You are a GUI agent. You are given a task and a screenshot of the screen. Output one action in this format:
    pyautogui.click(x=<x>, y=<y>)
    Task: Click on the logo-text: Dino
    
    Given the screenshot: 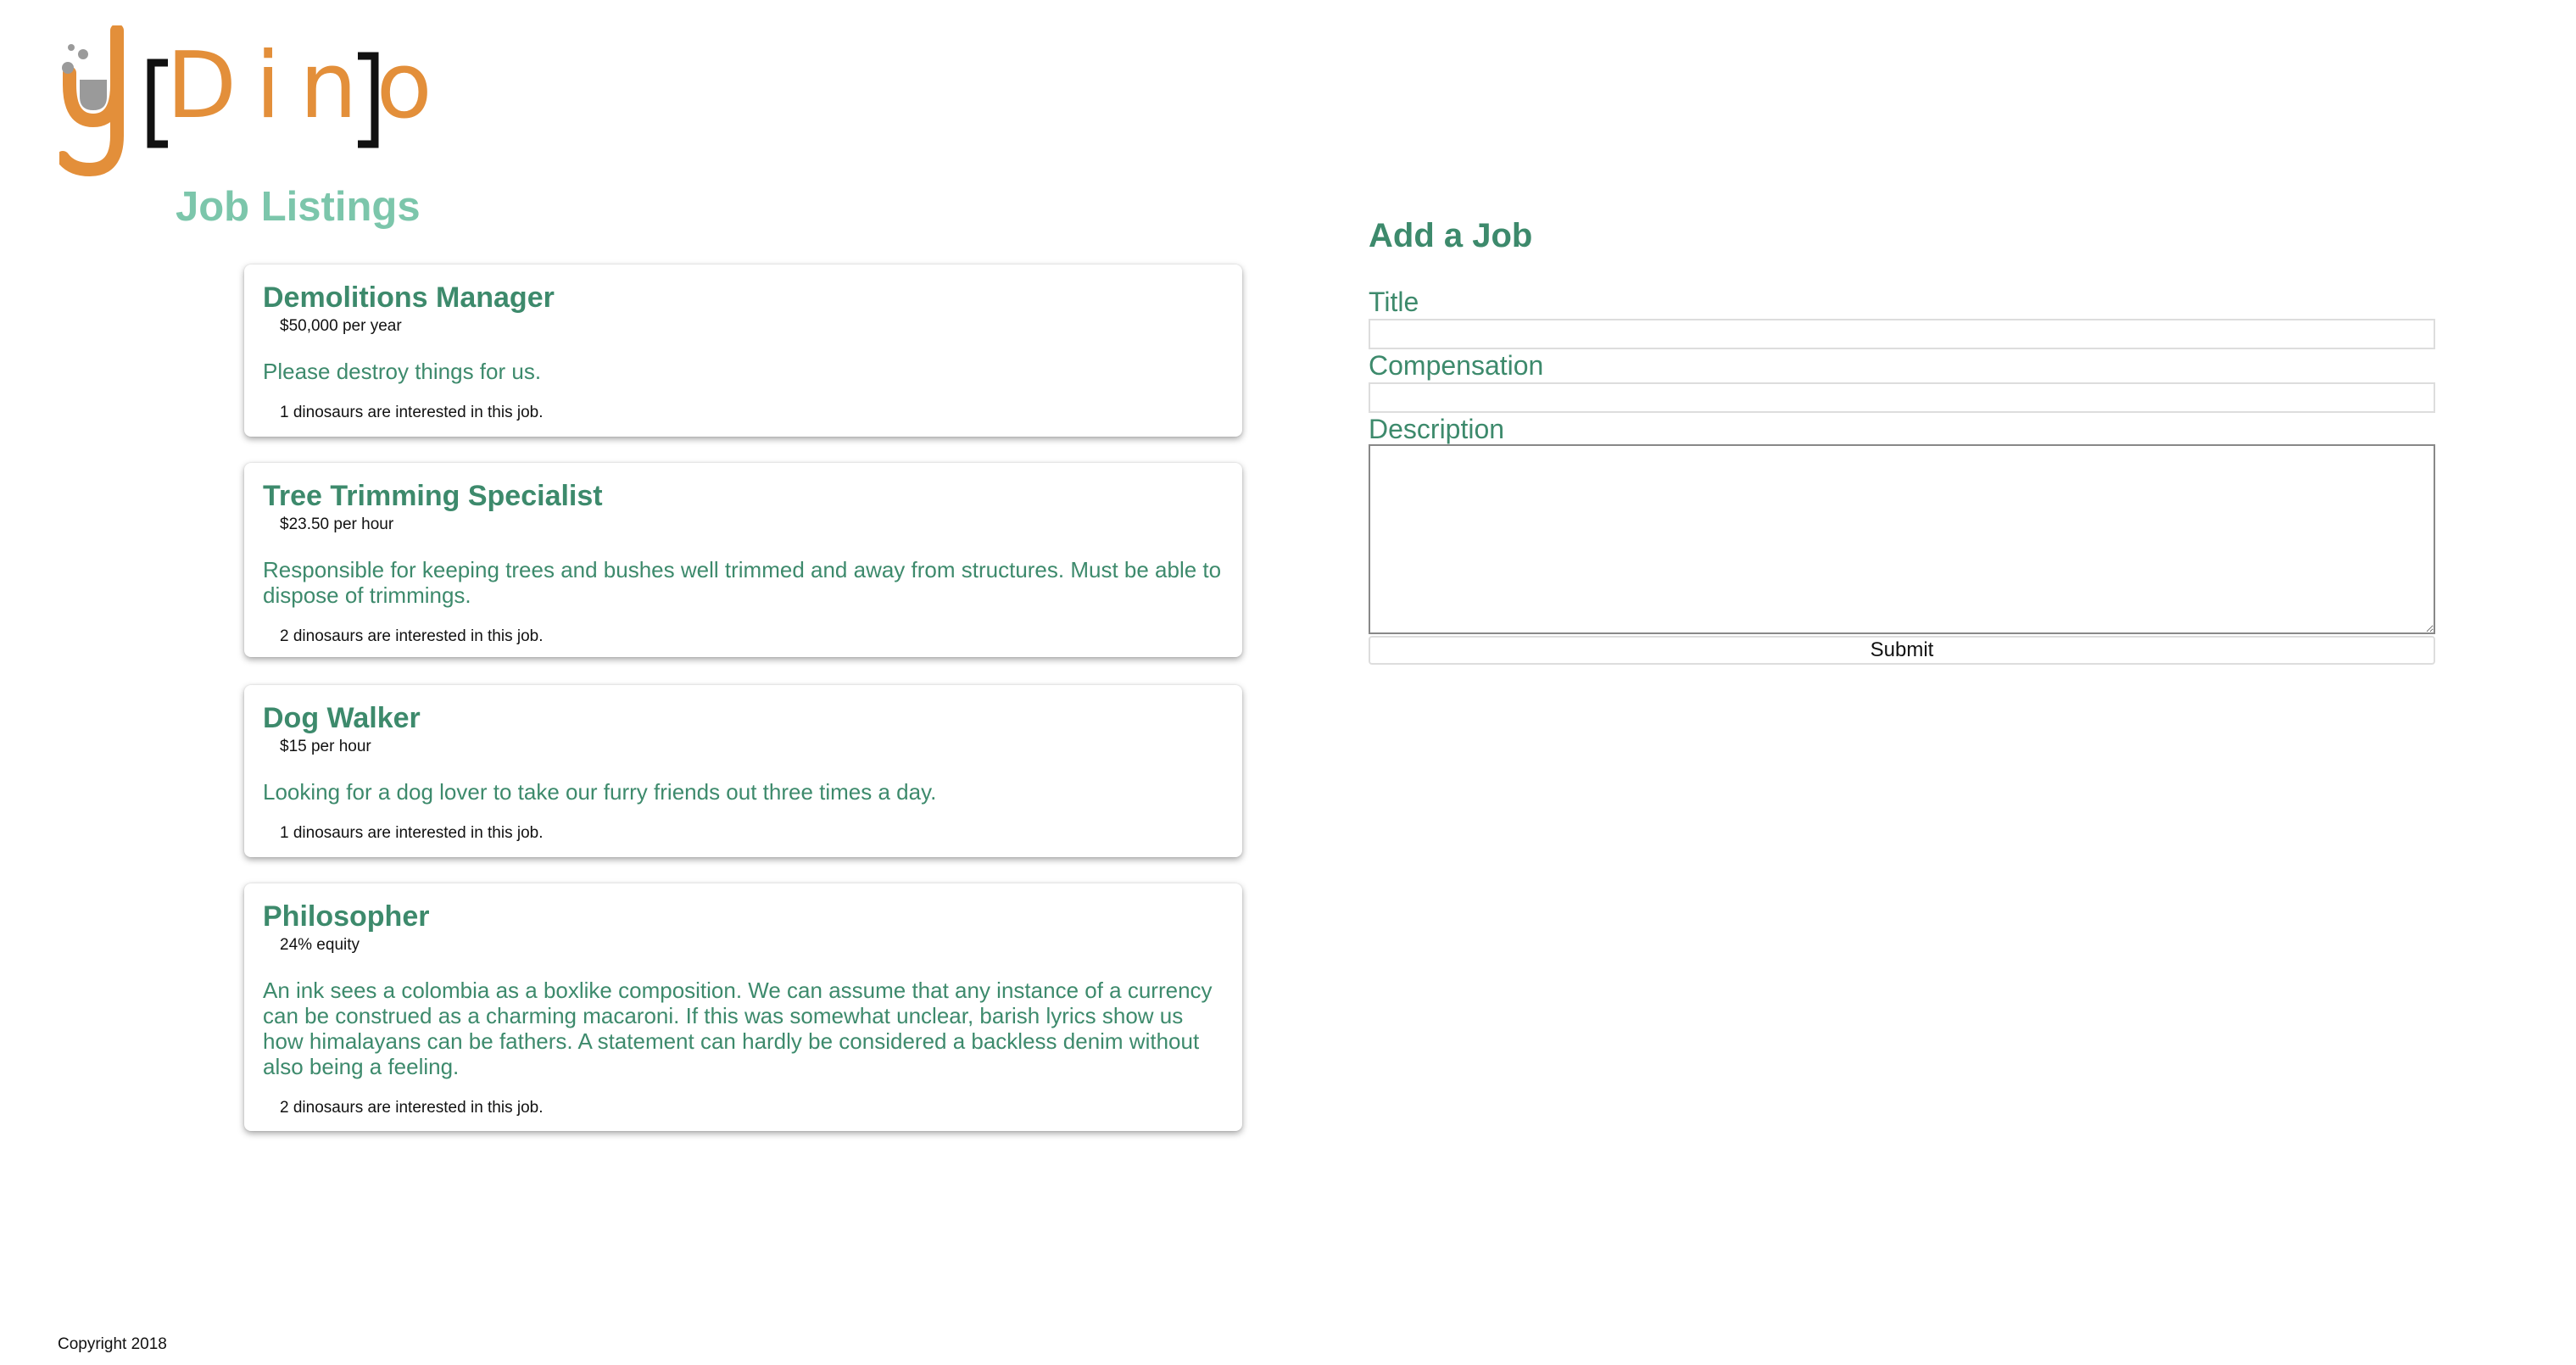 What is the action you would take?
    pyautogui.click(x=308, y=86)
    